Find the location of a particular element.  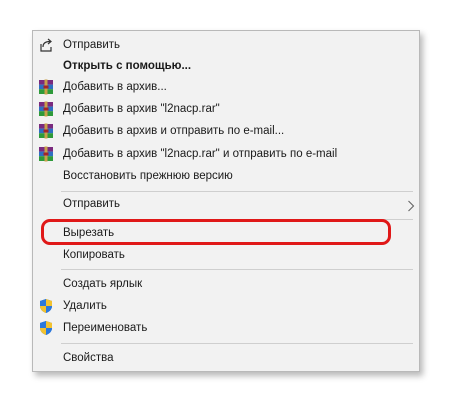

menu-item-label: Добавить в архив "l2nacp.rar" is located at coordinates (141, 109).